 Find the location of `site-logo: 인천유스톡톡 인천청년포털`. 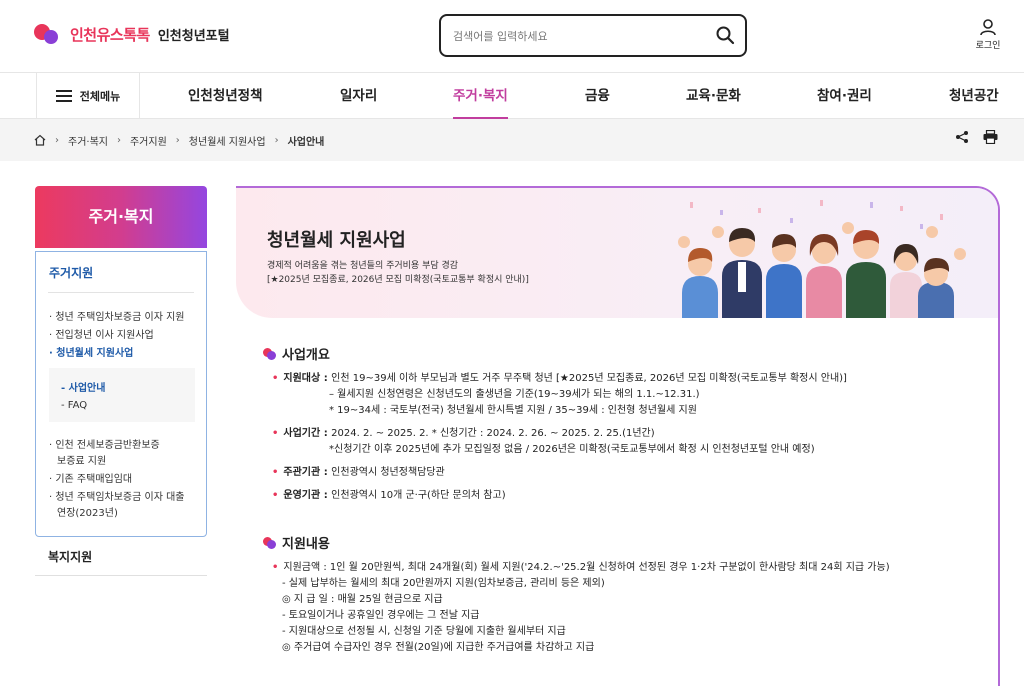

site-logo: 인천유스톡톡 인천청년포털 is located at coordinates (132, 34).